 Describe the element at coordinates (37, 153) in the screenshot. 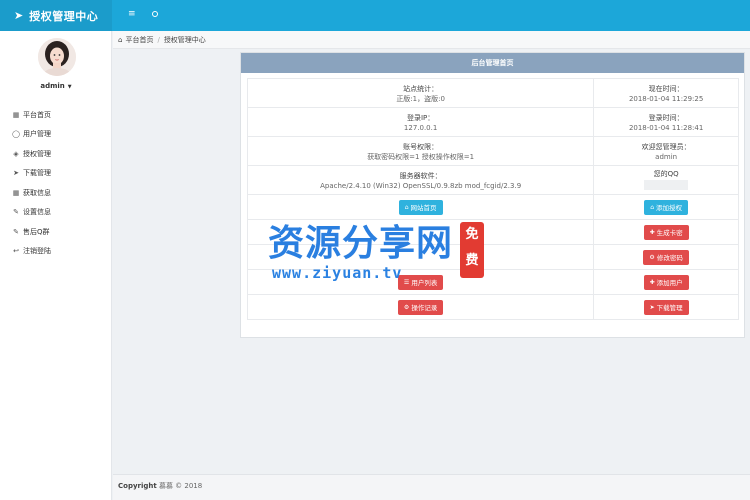

I see `sidebar-item-label: 授权管理` at that location.